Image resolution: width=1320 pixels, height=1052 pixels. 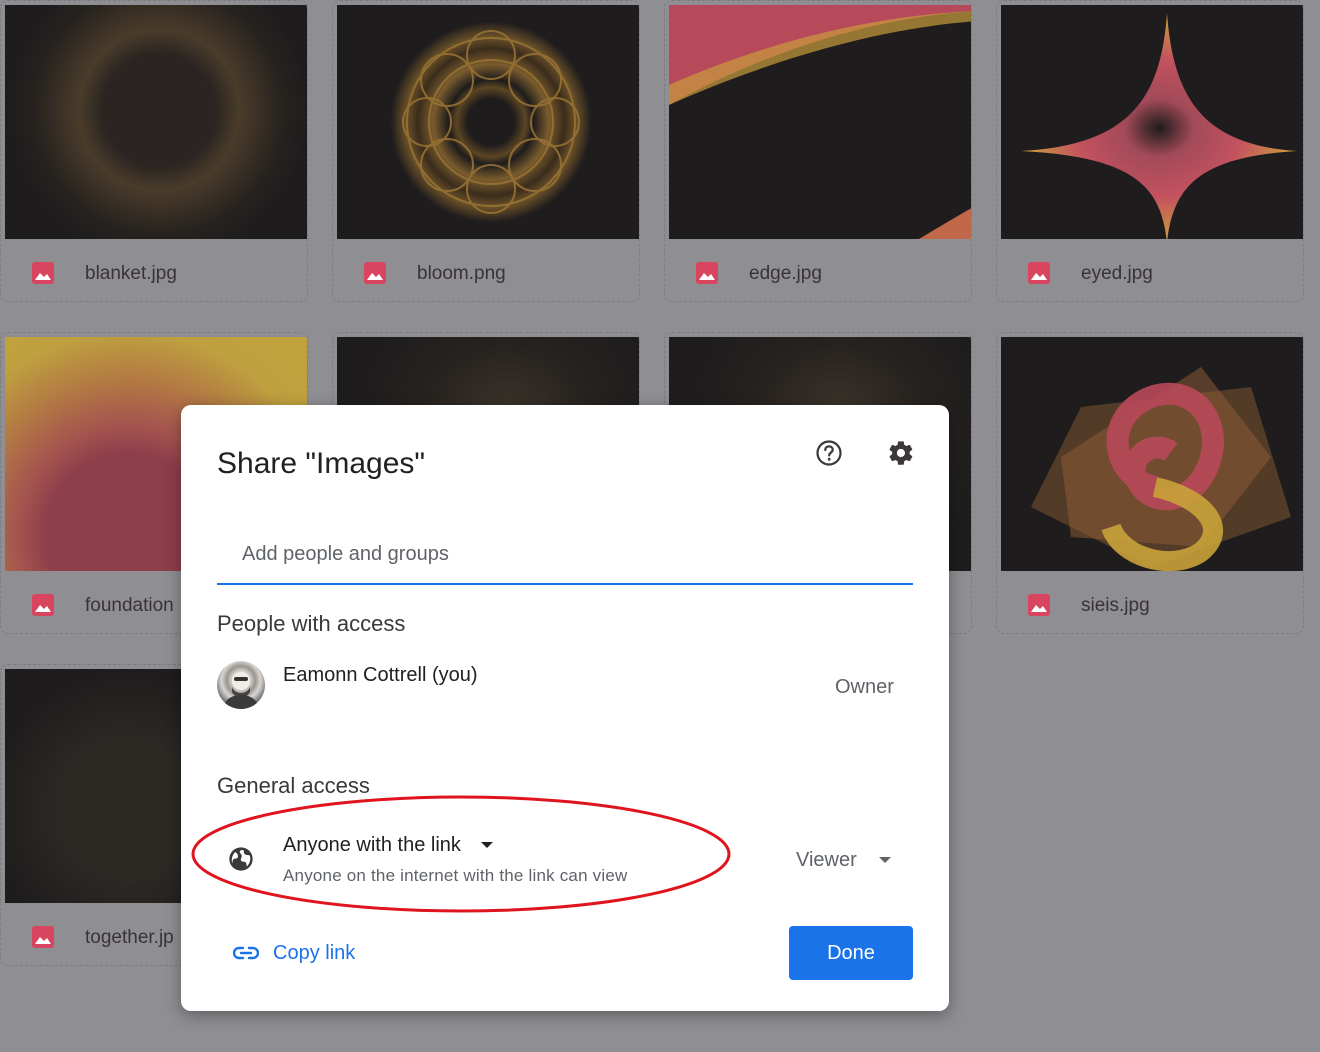 What do you see at coordinates (246, 953) in the screenshot?
I see `link-icon` at bounding box center [246, 953].